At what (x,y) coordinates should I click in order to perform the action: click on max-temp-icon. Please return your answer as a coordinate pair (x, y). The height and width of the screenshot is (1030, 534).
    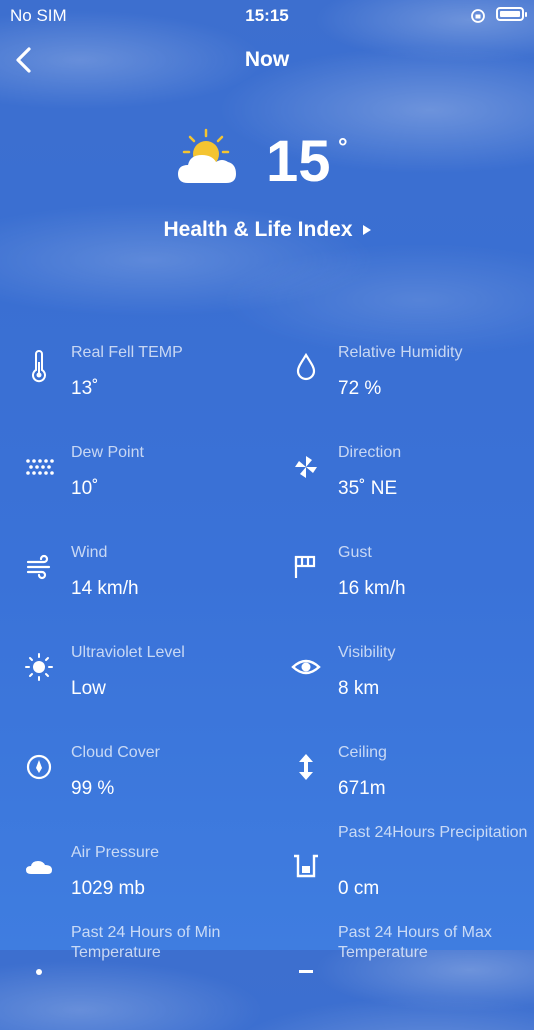
    Looking at the image, I should click on (306, 971).